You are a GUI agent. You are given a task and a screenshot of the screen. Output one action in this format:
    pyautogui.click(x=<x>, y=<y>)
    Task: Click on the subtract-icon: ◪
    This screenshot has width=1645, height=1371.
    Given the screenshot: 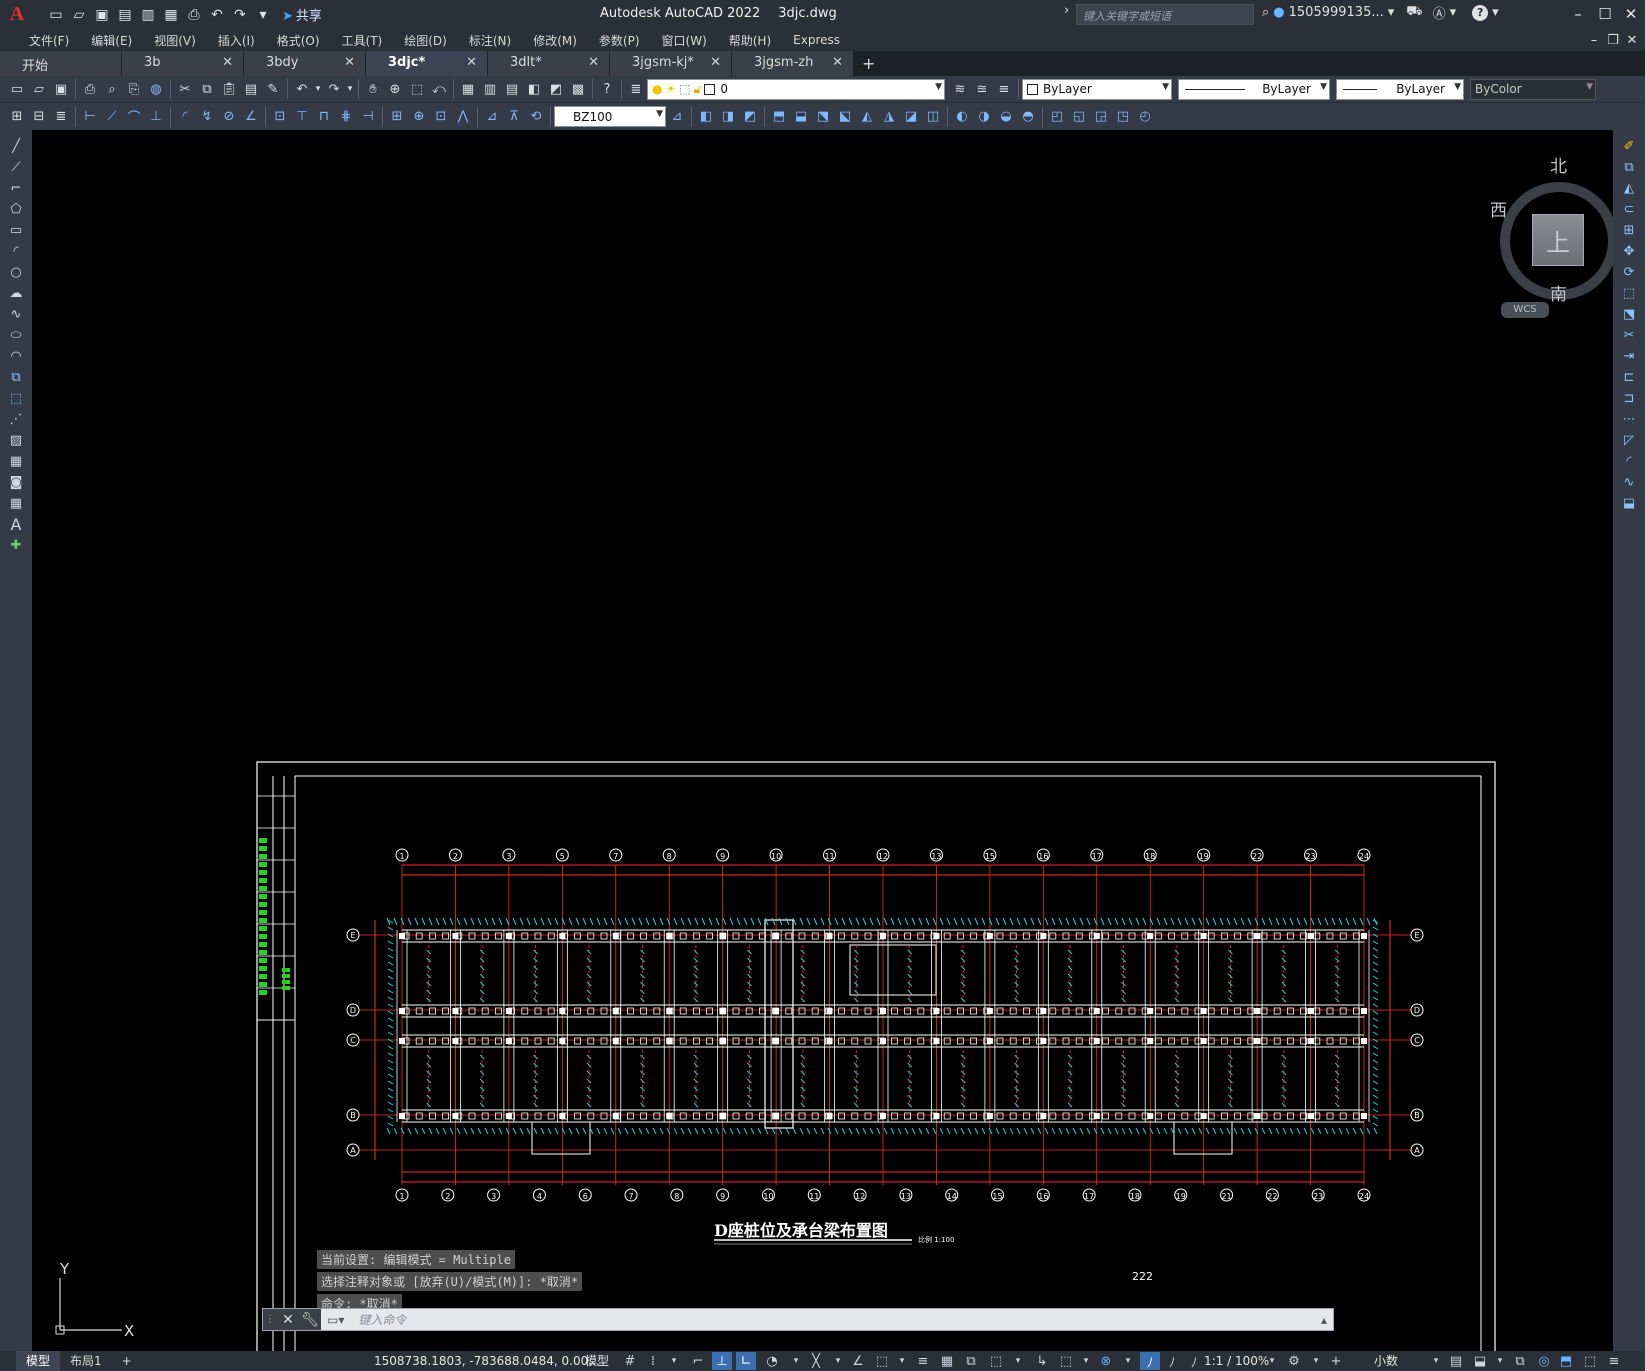 What is the action you would take?
    pyautogui.click(x=911, y=117)
    